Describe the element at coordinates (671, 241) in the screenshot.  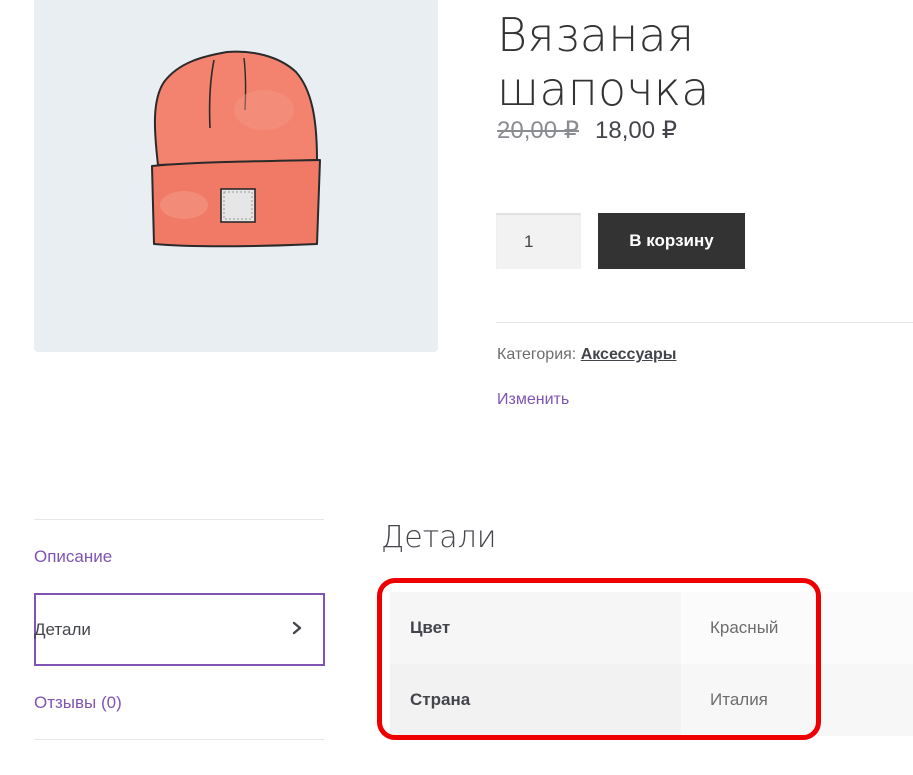
I see `add-to-cart-button: В корзину` at that location.